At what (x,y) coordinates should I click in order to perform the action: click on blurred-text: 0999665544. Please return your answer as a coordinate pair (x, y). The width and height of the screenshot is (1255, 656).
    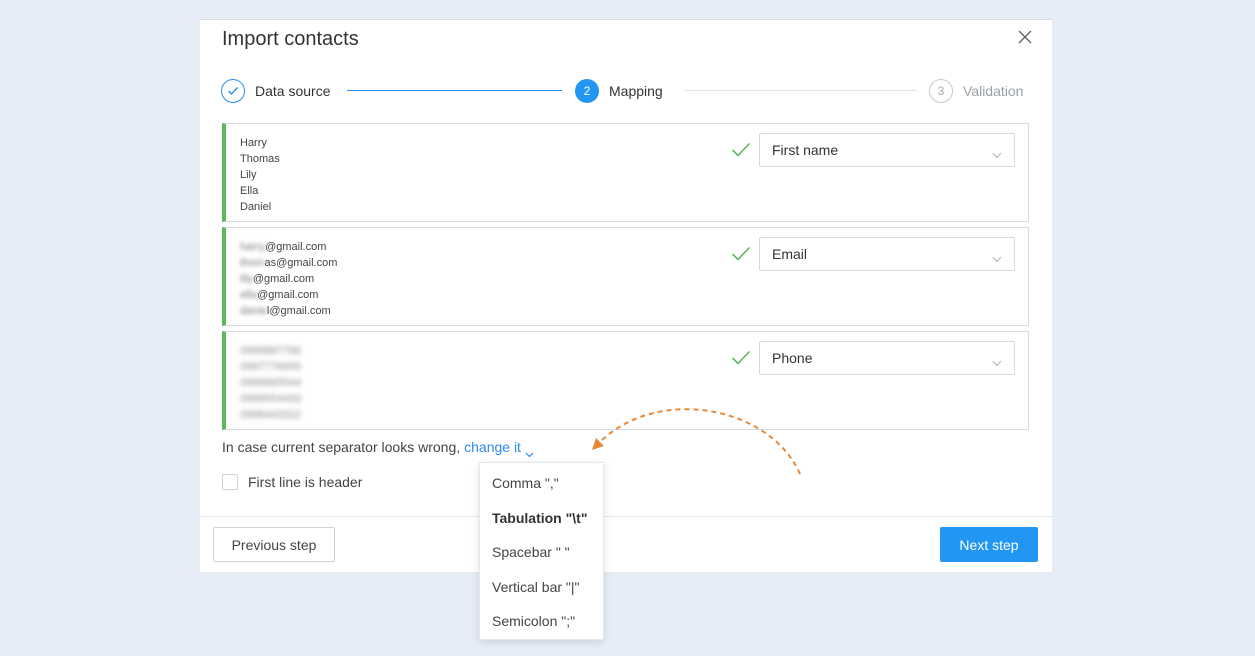
    Looking at the image, I should click on (271, 383).